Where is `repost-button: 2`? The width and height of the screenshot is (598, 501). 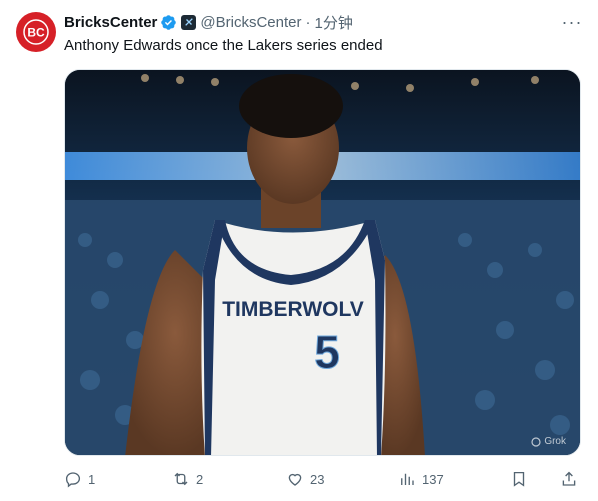 repost-button: 2 is located at coordinates (187, 479).